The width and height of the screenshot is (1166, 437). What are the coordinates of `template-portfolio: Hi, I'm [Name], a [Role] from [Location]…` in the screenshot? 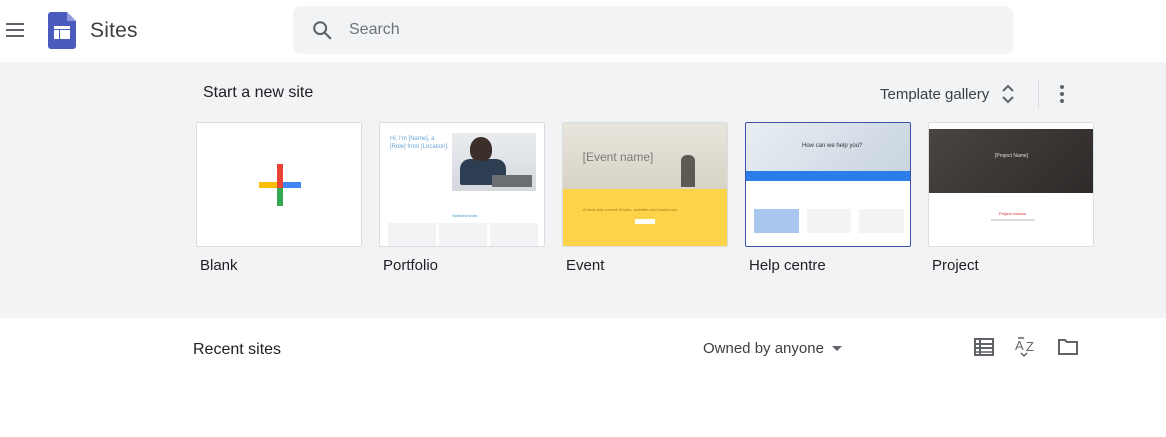 It's located at (462, 198).